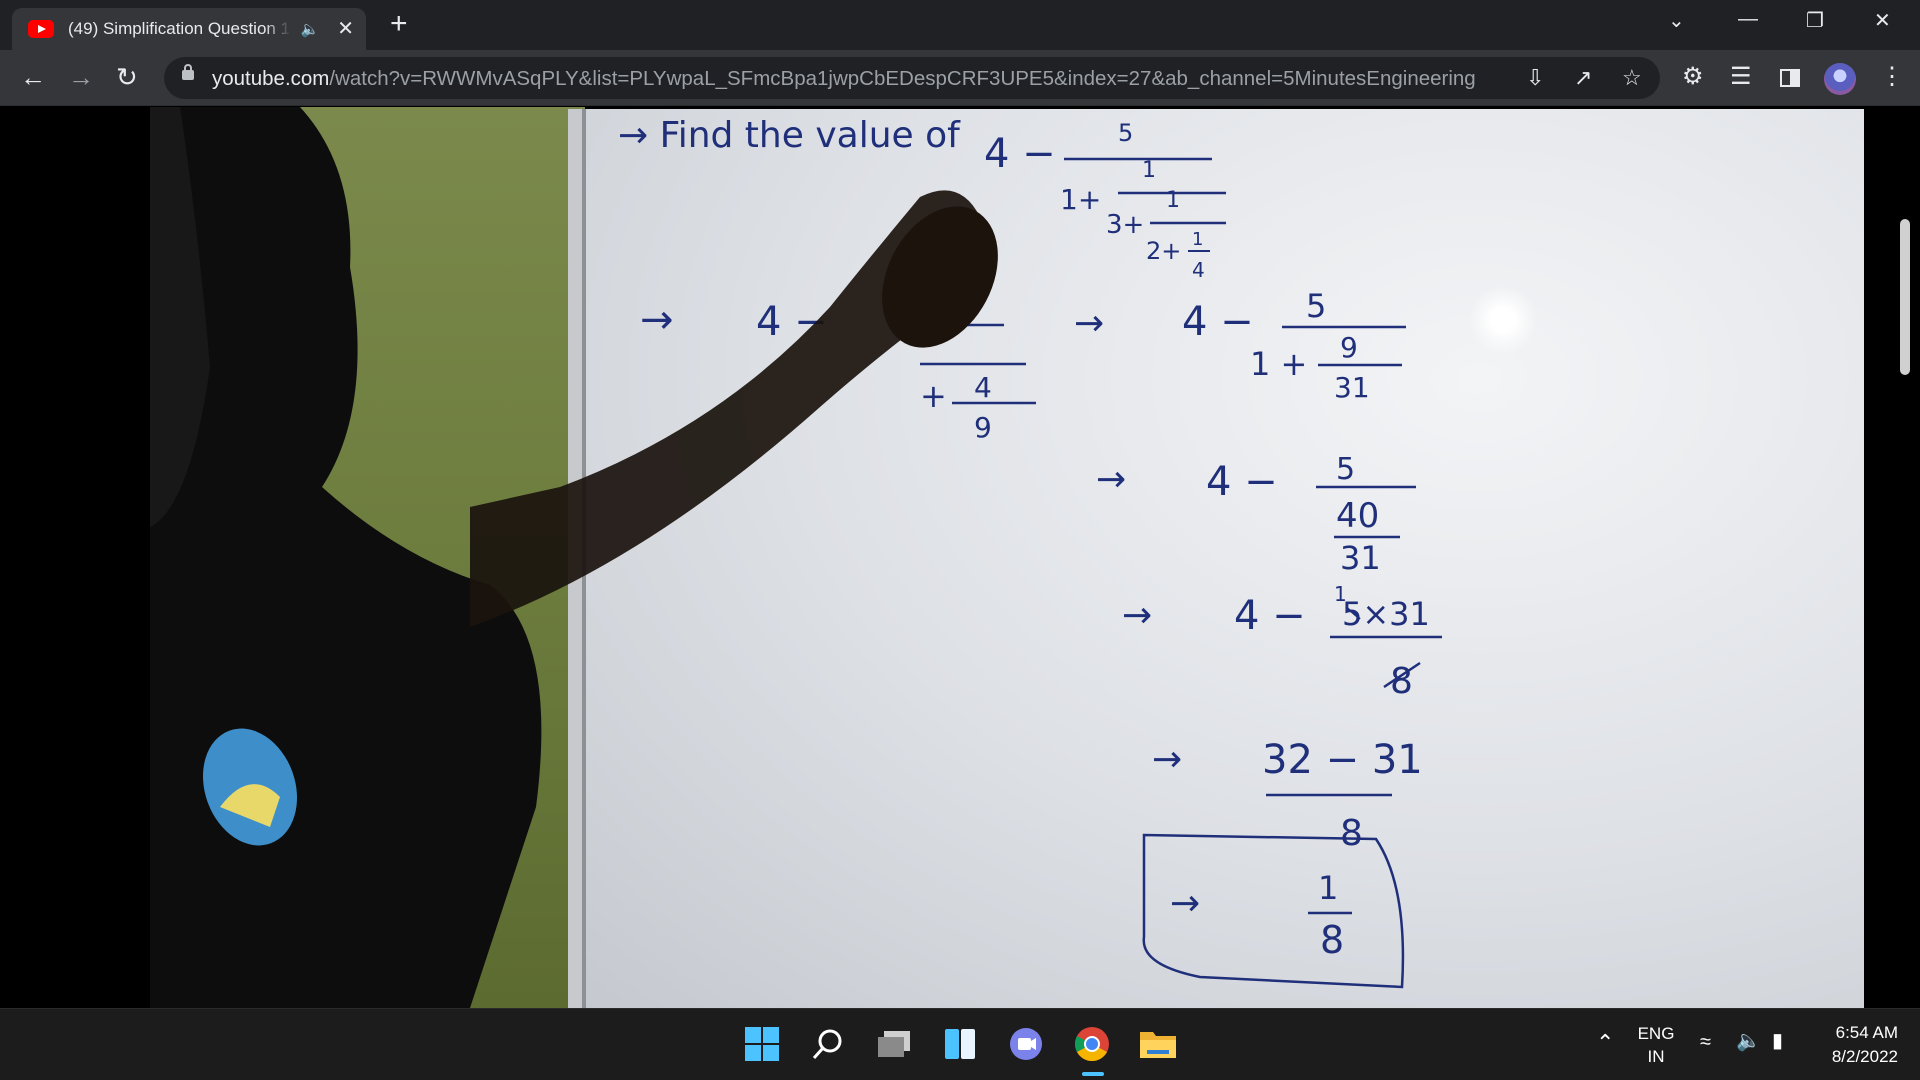  Describe the element at coordinates (1676, 20) in the screenshot. I see `tab-search-icon: ⌄` at that location.